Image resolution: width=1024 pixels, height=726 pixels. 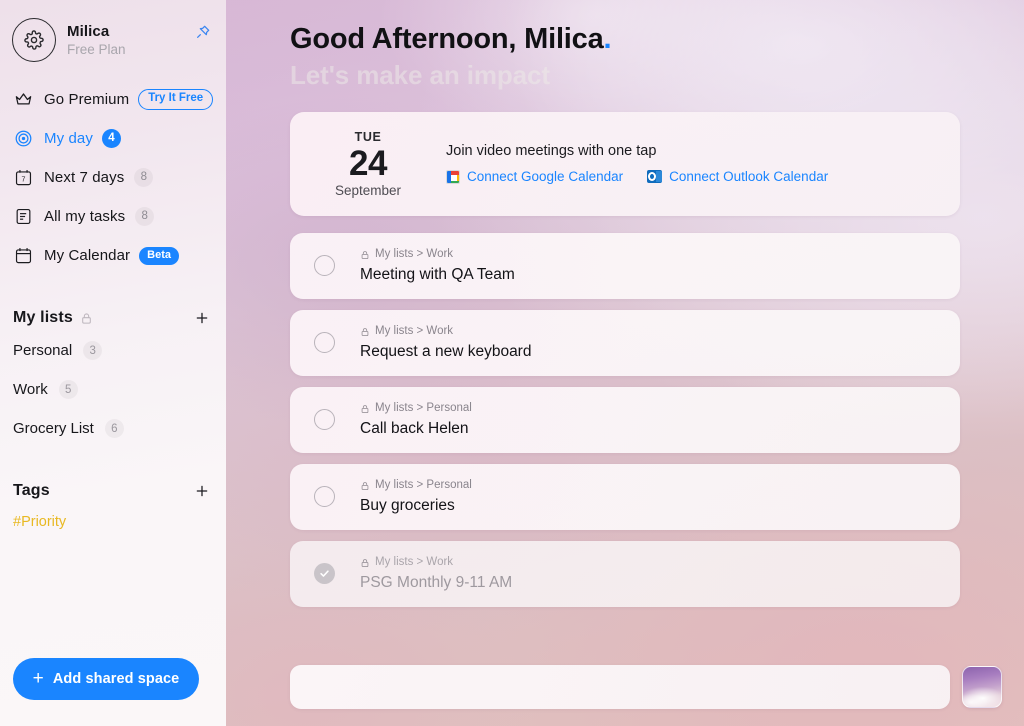 What do you see at coordinates (85, 216) in the screenshot?
I see `sidebar-item-label: All my tasks` at bounding box center [85, 216].